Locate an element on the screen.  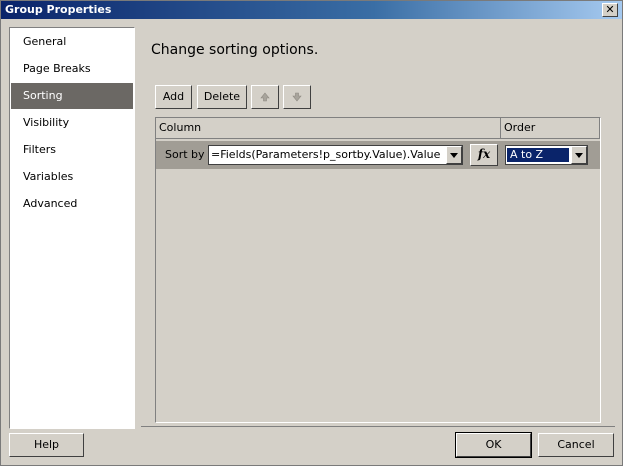
sidebar-item-filters: Filters is located at coordinates (72, 150).